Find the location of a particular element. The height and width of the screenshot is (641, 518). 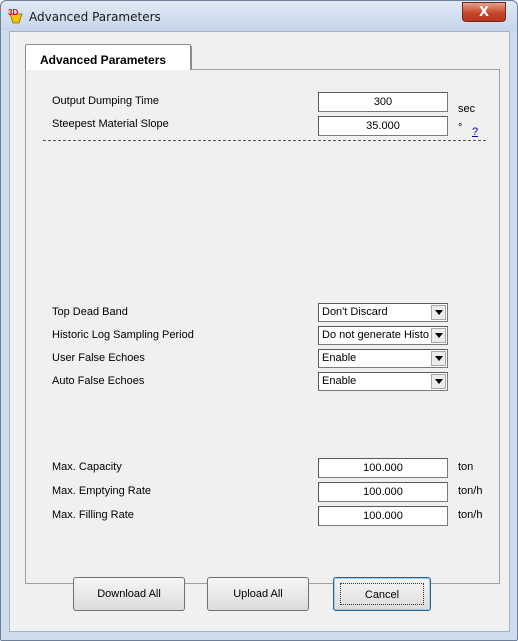

steepest-material-slope-label: Steepest Material Slope is located at coordinates (110, 124).